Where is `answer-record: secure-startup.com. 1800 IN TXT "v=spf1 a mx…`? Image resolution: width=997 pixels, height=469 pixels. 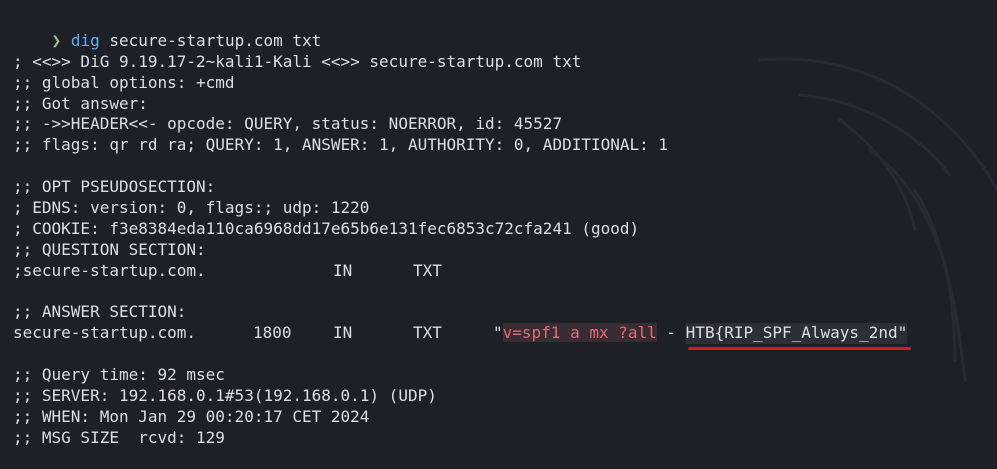
answer-record: secure-startup.com. 1800 IN TXT "v=spf1 a mx… is located at coordinates (500, 337).